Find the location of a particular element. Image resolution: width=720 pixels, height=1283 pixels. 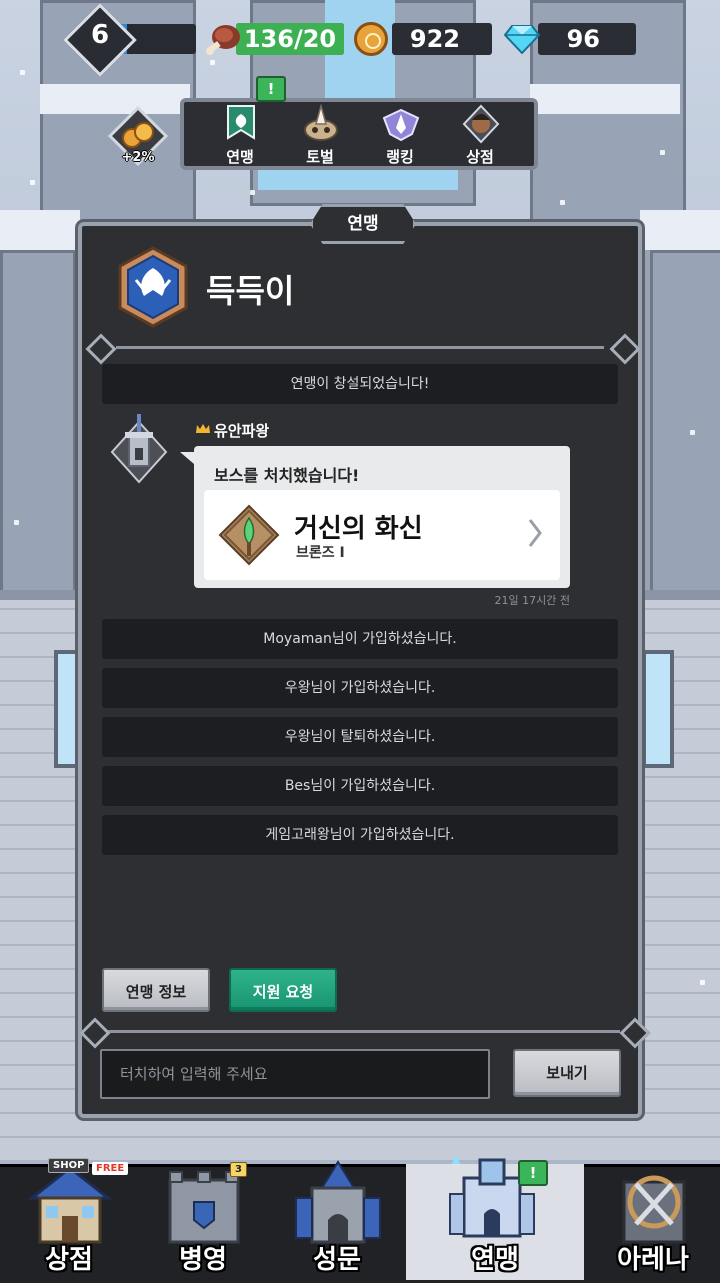

gold-value: 922 is located at coordinates (434, 39).